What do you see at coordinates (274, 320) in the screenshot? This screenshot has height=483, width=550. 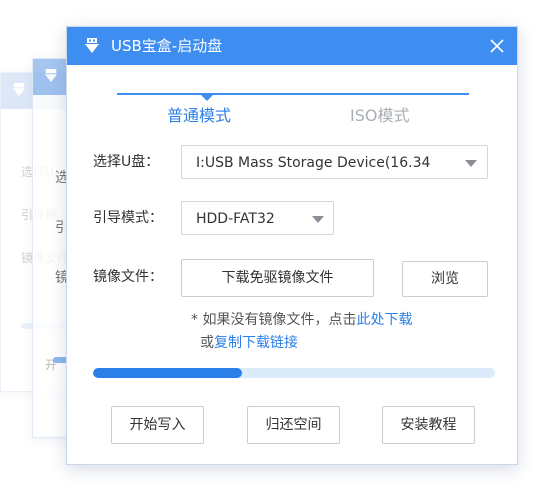 I see `hint-text: * 如果没有镜像文件，点击` at bounding box center [274, 320].